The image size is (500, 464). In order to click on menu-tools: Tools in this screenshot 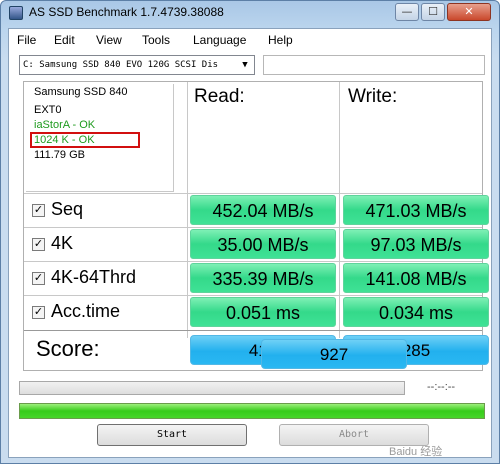, I will do `click(156, 40)`.